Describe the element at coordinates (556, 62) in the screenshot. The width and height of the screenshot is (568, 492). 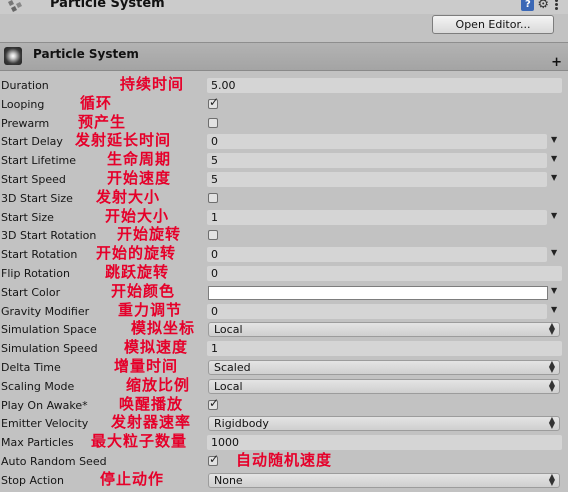
I see `add-module-button: +` at that location.